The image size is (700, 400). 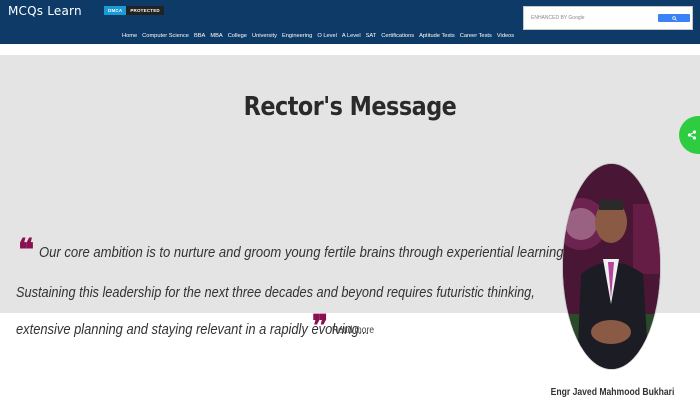 What do you see at coordinates (216, 36) in the screenshot?
I see `nav-item-mba: MBA` at bounding box center [216, 36].